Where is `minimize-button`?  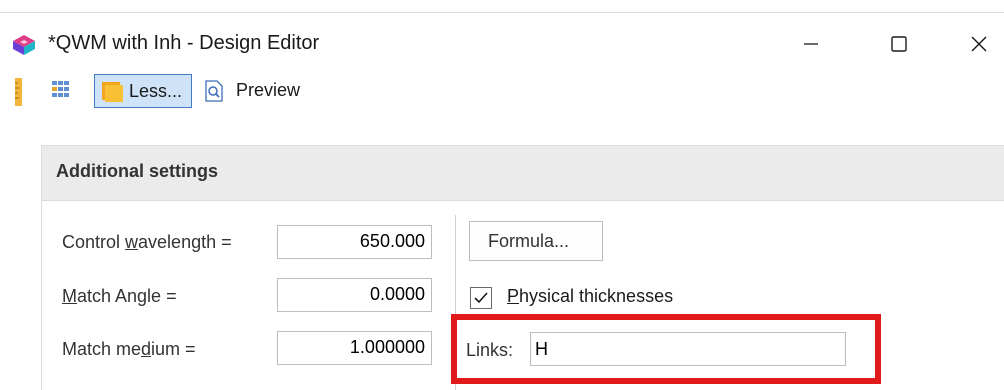
minimize-button is located at coordinates (811, 44).